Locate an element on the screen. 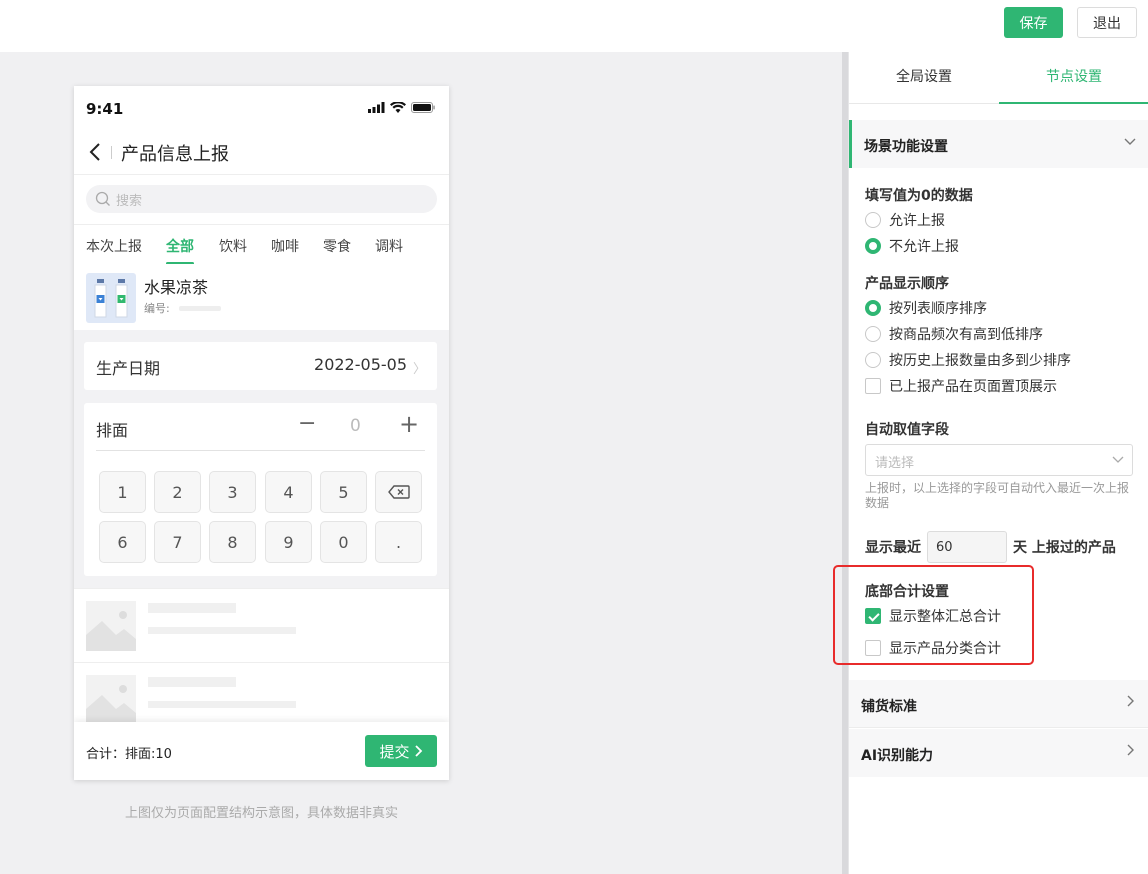  section-distribution-standard: 铺货标准 is located at coordinates (998, 704).